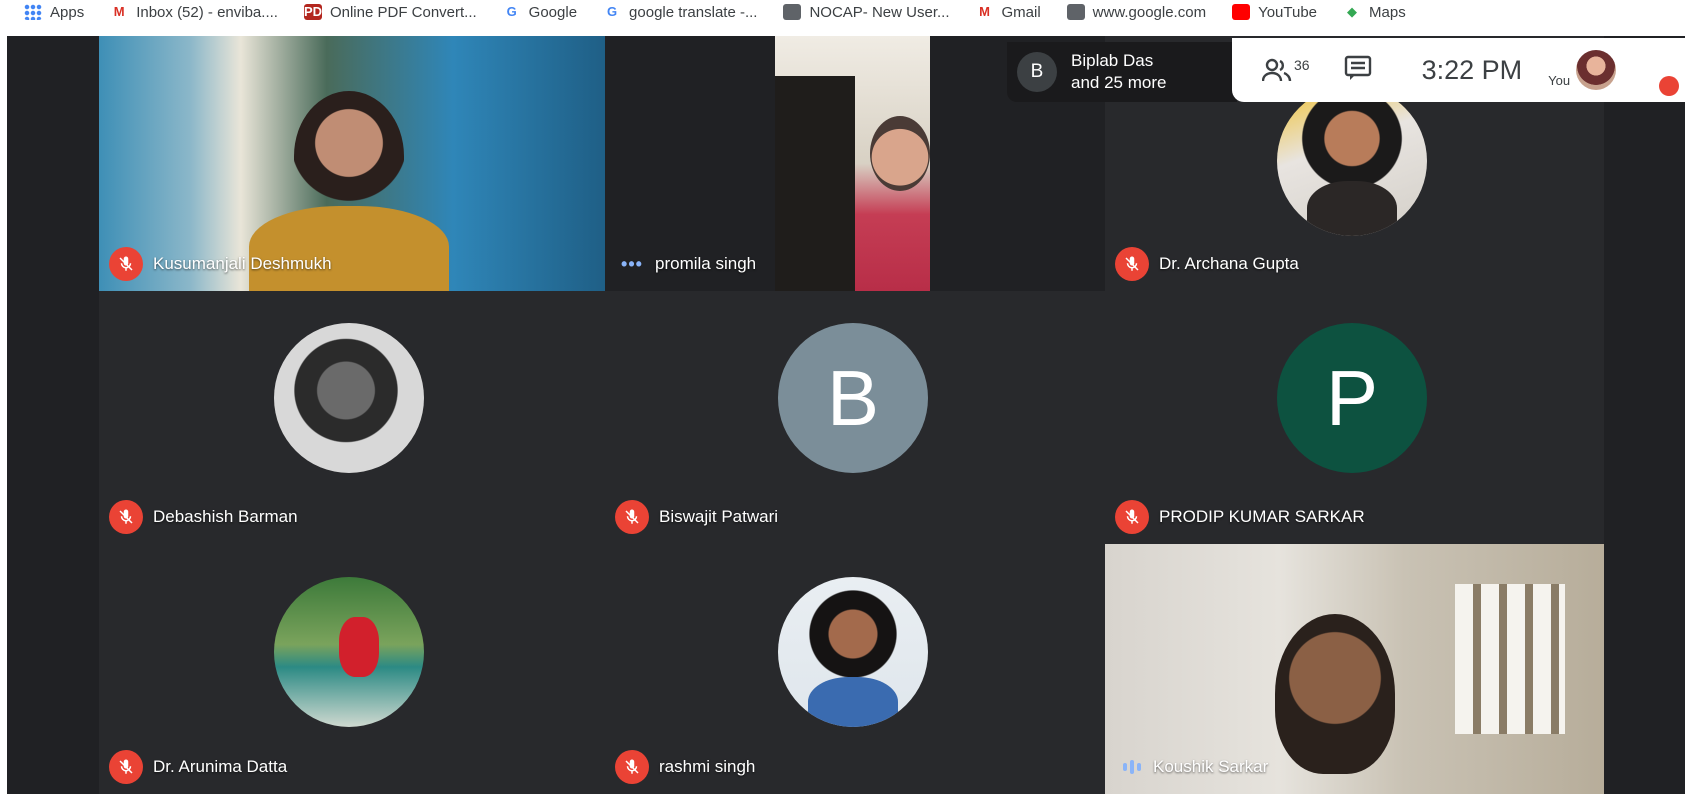 This screenshot has height=794, width=1685. I want to click on chip-avatar: B, so click(1037, 72).